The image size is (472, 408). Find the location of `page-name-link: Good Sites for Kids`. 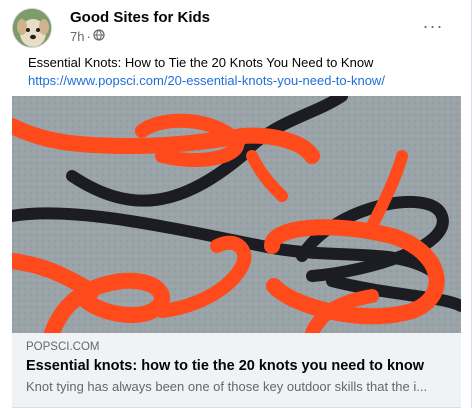

page-name-link: Good Sites for Kids is located at coordinates (140, 17).